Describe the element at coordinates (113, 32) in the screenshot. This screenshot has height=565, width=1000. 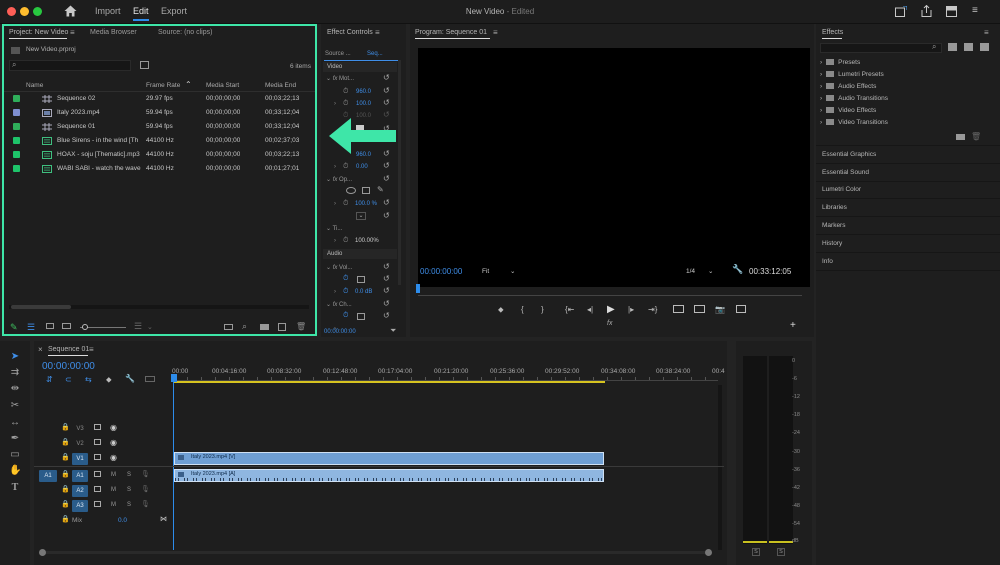
I see `tab-media-browser: Media Browser` at that location.